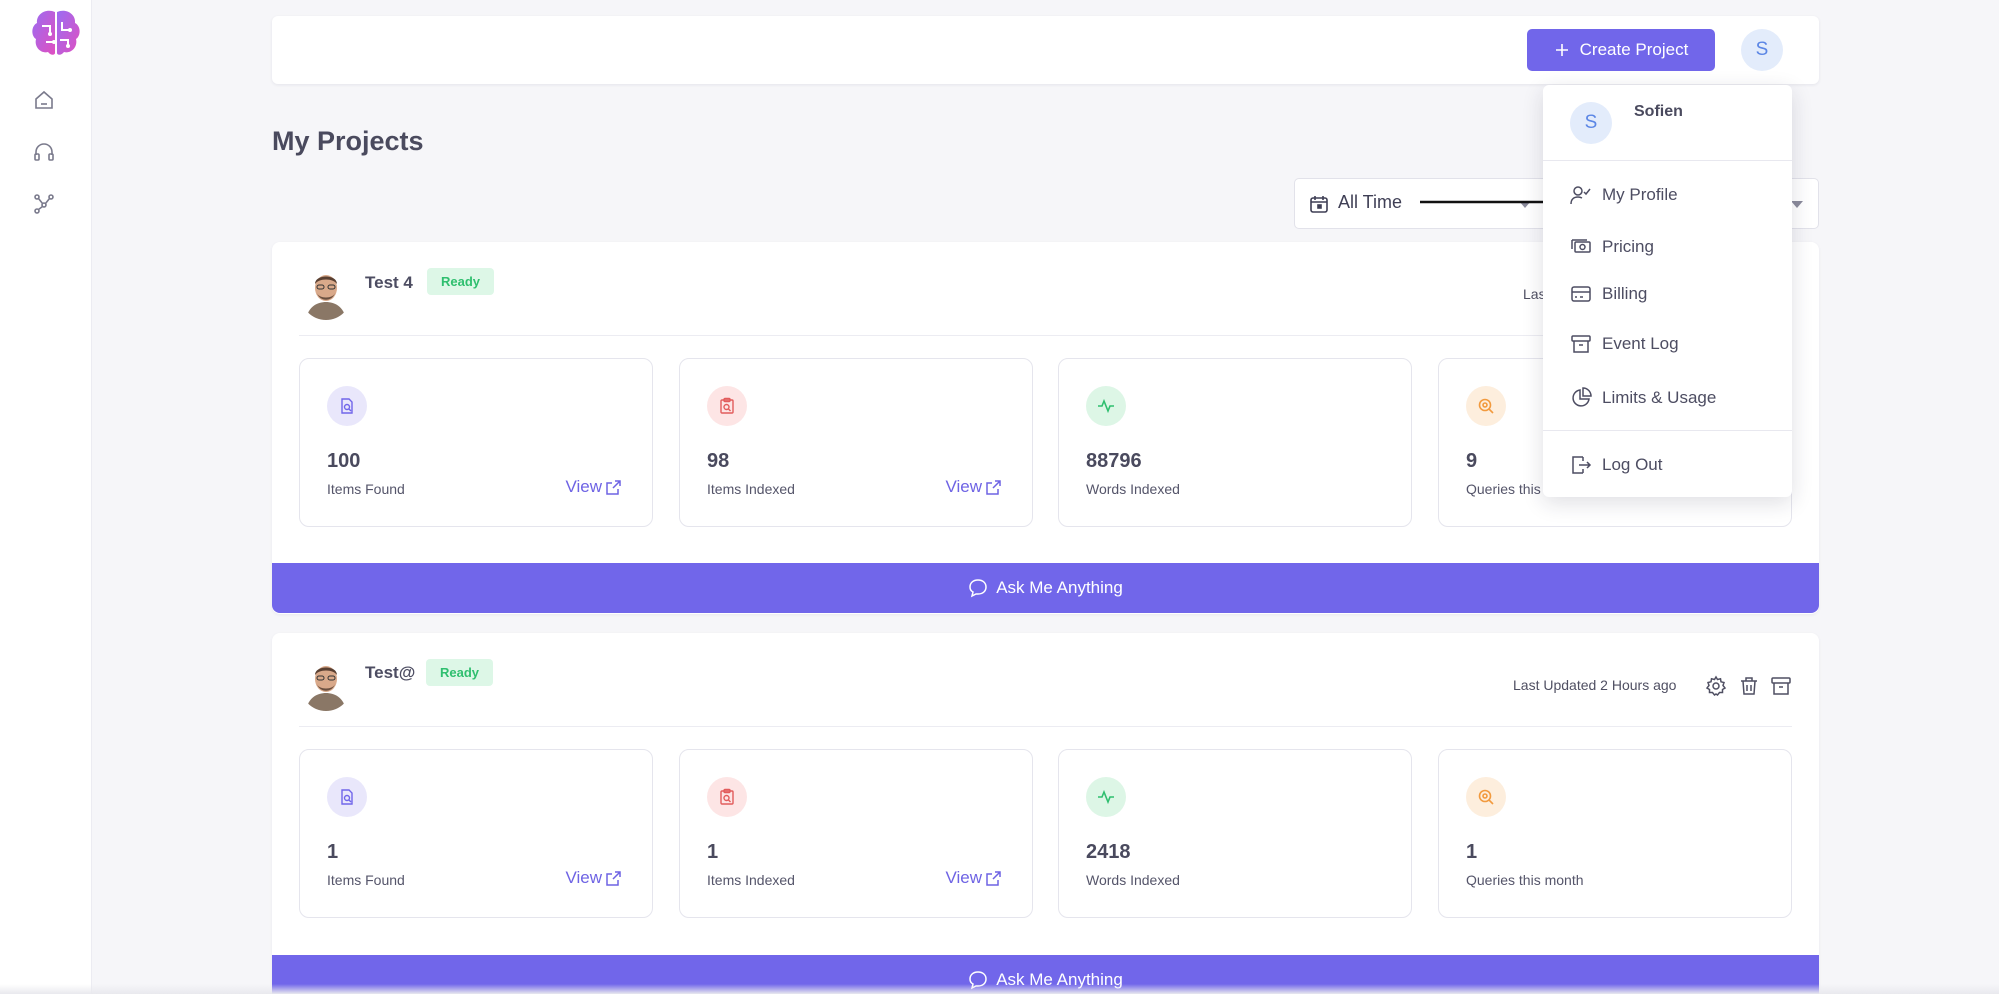  Describe the element at coordinates (1595, 685) in the screenshot. I see `last-updated-text: Last Updated 2 Hours ago` at that location.